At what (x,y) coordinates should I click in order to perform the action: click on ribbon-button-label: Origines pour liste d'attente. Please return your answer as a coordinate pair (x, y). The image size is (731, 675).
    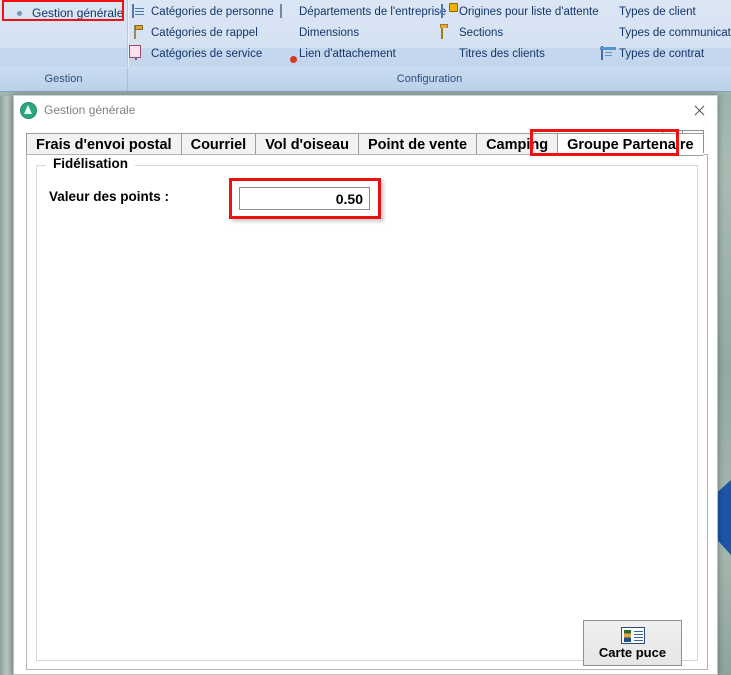
    Looking at the image, I should click on (529, 12).